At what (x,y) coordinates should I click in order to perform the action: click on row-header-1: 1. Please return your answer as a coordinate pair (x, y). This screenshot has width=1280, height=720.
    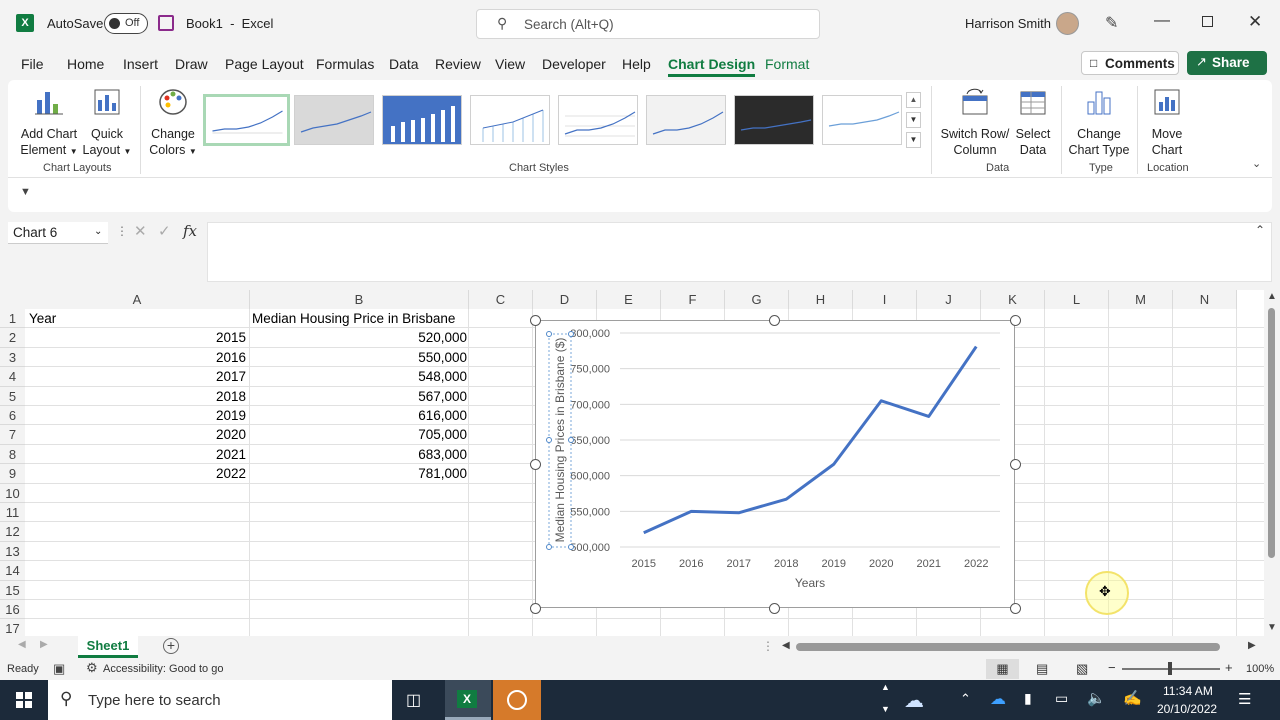
    Looking at the image, I should click on (12, 319).